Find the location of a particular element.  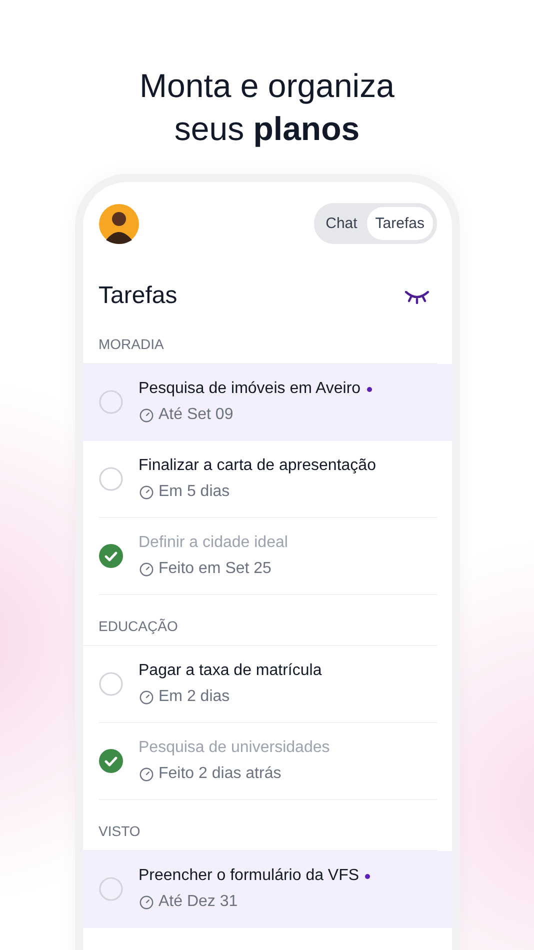

task-row: Pesquisa de imóveis em Aveiro Até Set 09 is located at coordinates (267, 402).